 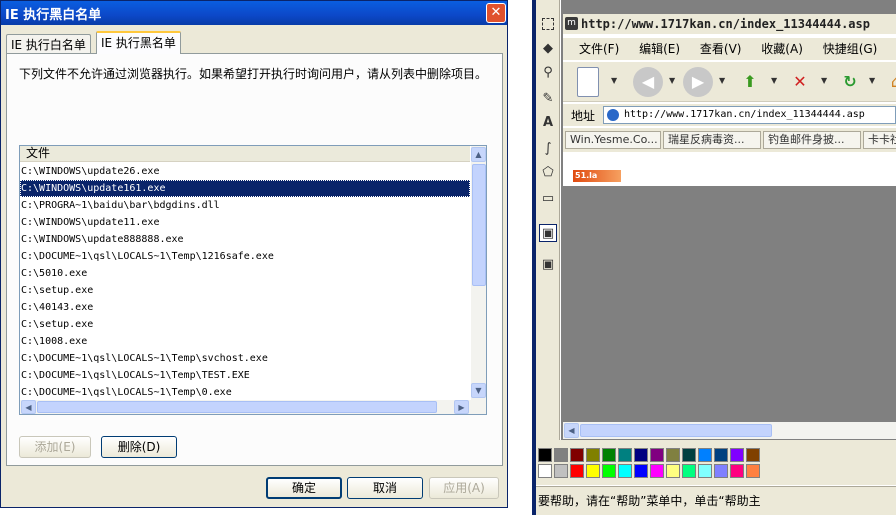 I want to click on scroll-down-button: ▼, so click(x=478, y=390).